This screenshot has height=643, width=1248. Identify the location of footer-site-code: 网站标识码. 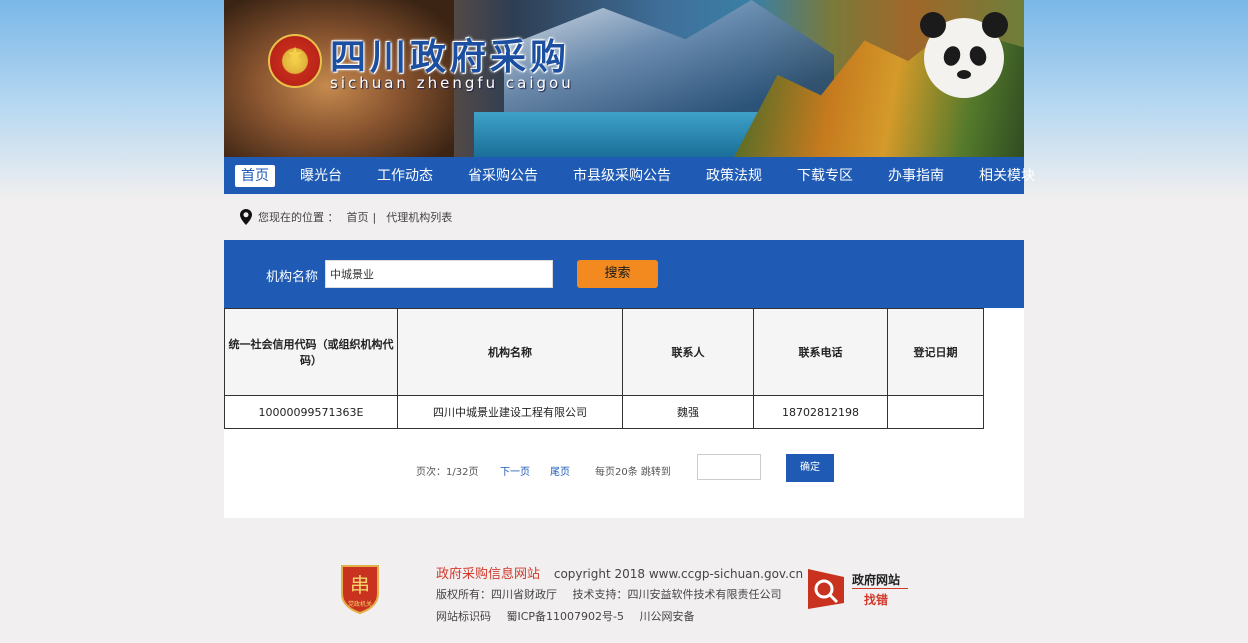
(463, 616).